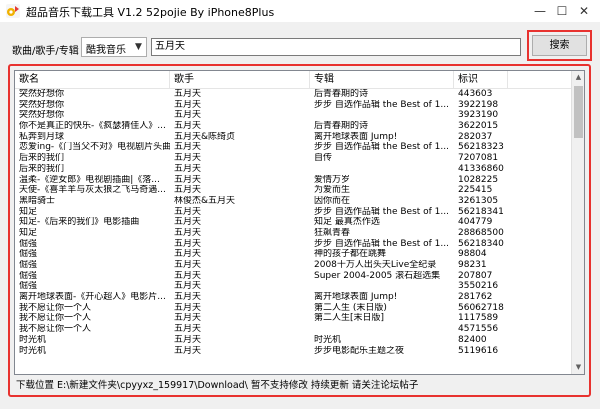 The height and width of the screenshot is (409, 600). I want to click on song-id-cell: 98231, so click(472, 265).